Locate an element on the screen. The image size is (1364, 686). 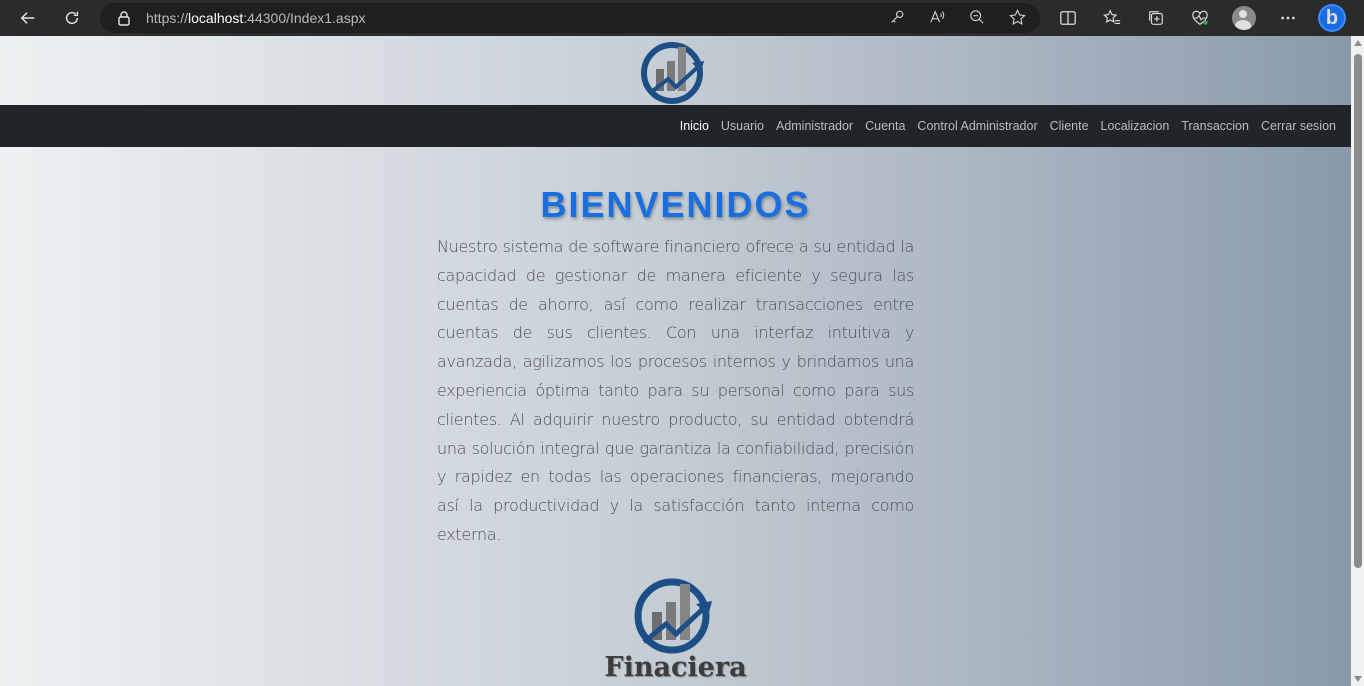
vertical-scrollbar is located at coordinates (1357, 361).